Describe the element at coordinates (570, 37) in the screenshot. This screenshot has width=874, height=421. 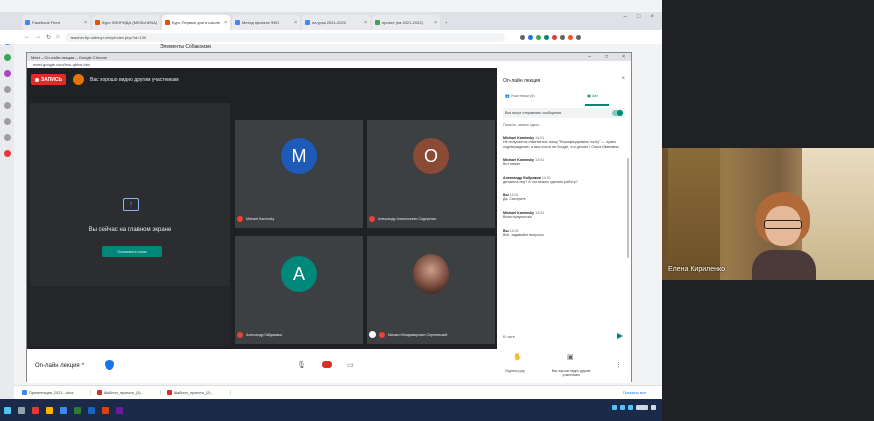
I see `profile-icon` at that location.